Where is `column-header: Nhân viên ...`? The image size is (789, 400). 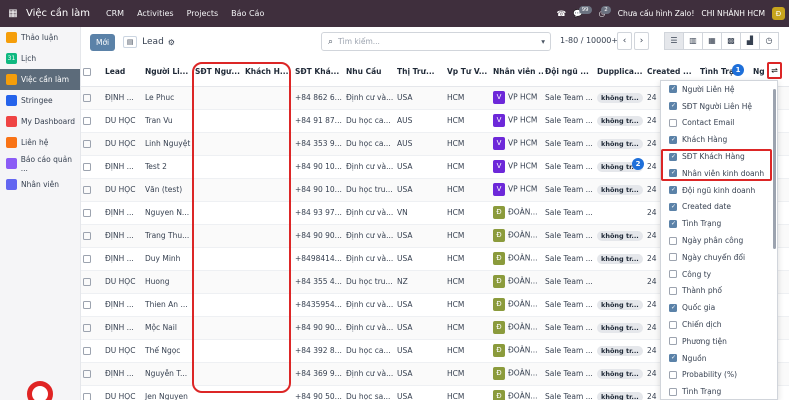 column-header: Nhân viên ... is located at coordinates (517, 72).